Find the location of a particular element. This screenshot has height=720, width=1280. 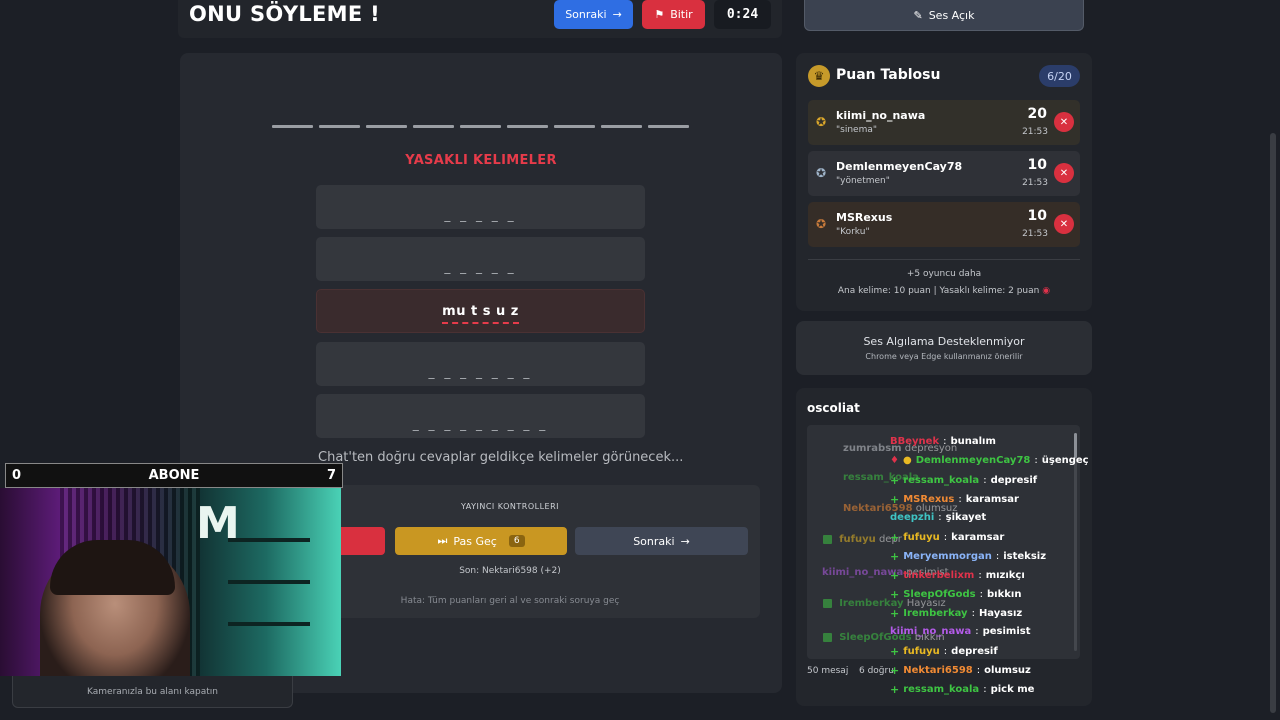

correct-count: 6 doğru is located at coordinates (876, 671).